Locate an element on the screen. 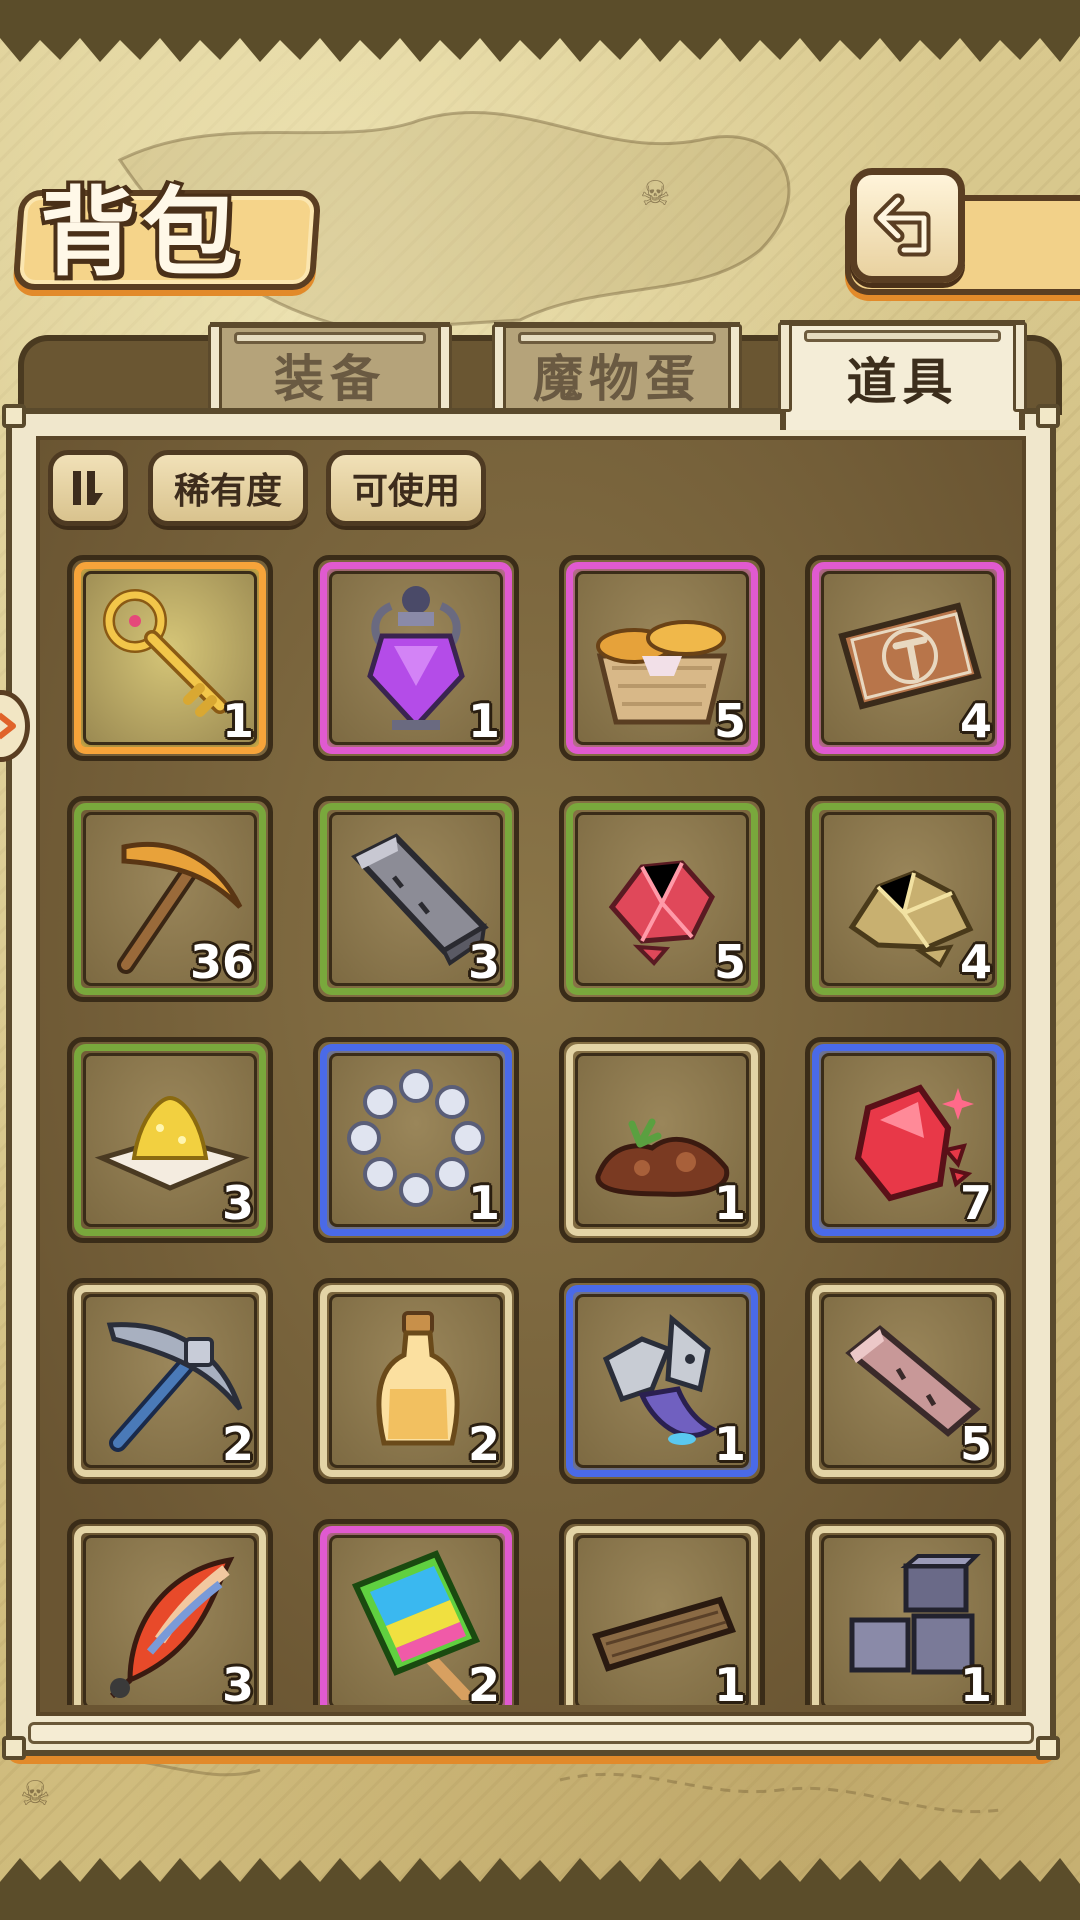 The image size is (1080, 1920). sort-order-button is located at coordinates (88, 488).